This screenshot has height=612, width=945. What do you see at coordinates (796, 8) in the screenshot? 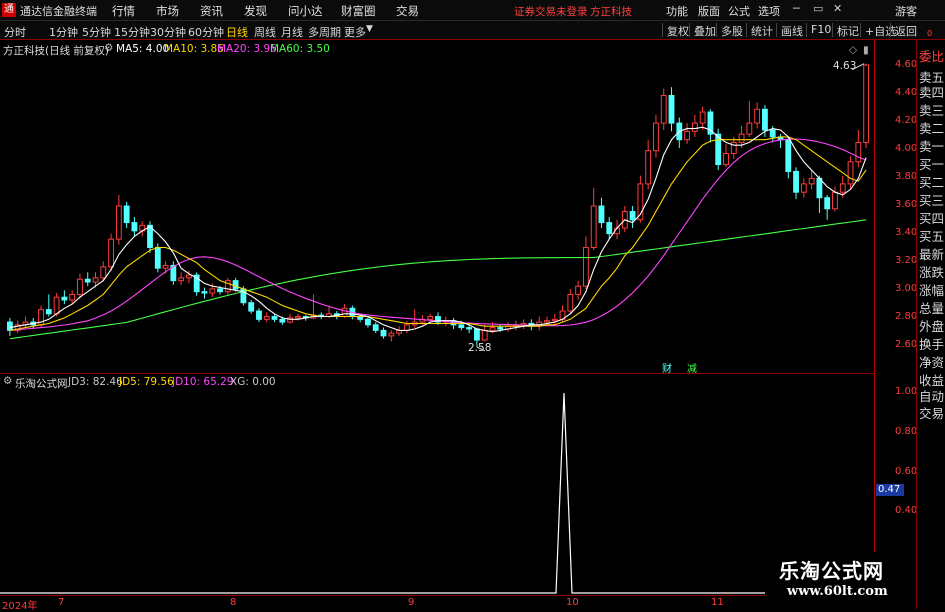
I see `minimize-icon: ─` at bounding box center [796, 8].